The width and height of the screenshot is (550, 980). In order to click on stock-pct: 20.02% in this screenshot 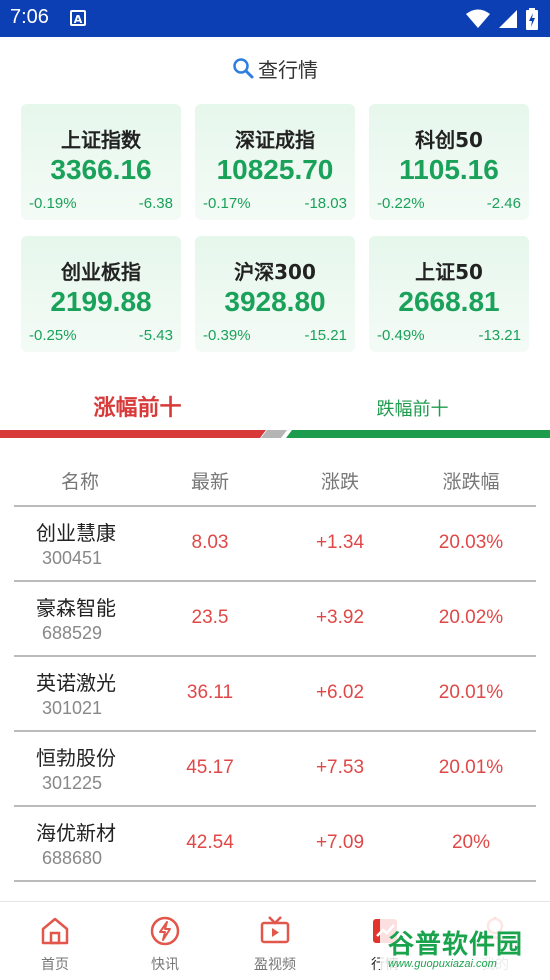, I will do `click(471, 617)`.